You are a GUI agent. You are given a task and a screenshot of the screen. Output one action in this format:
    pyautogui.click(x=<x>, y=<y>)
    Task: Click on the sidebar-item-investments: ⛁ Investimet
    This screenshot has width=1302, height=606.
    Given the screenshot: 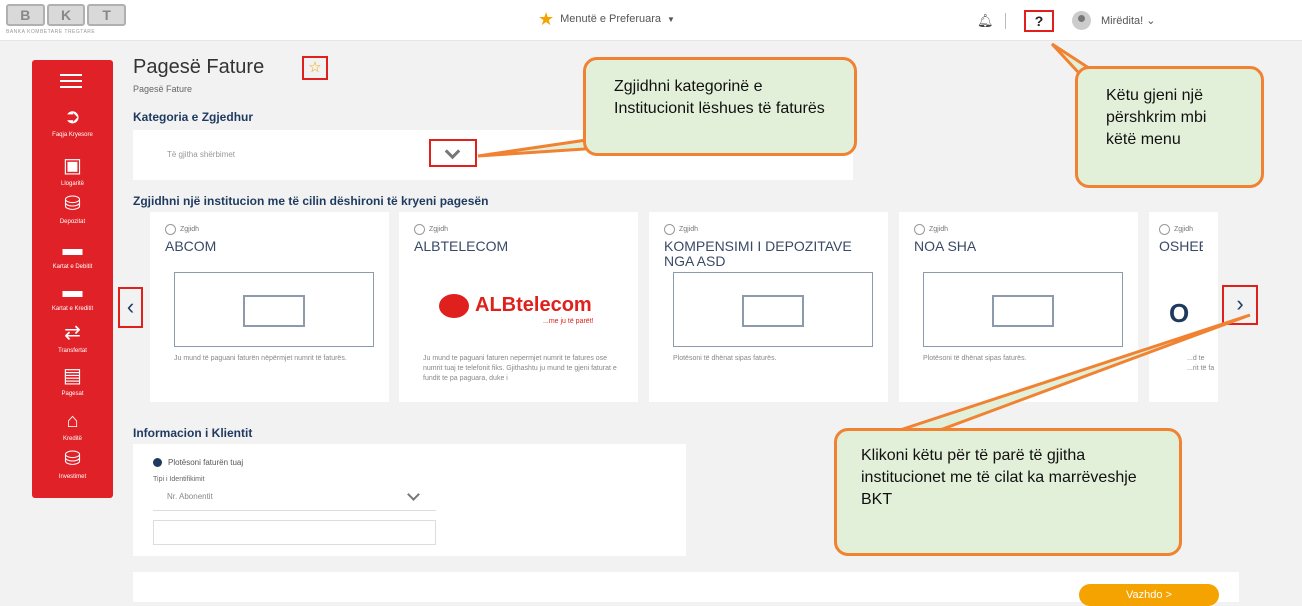 What is the action you would take?
    pyautogui.click(x=72, y=464)
    